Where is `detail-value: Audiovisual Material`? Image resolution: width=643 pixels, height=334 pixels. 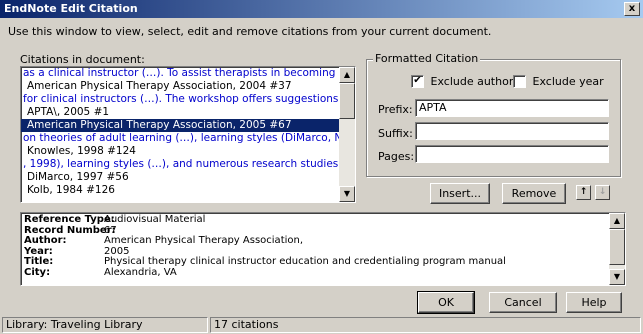
detail-value: Audiovisual Material is located at coordinates (155, 219).